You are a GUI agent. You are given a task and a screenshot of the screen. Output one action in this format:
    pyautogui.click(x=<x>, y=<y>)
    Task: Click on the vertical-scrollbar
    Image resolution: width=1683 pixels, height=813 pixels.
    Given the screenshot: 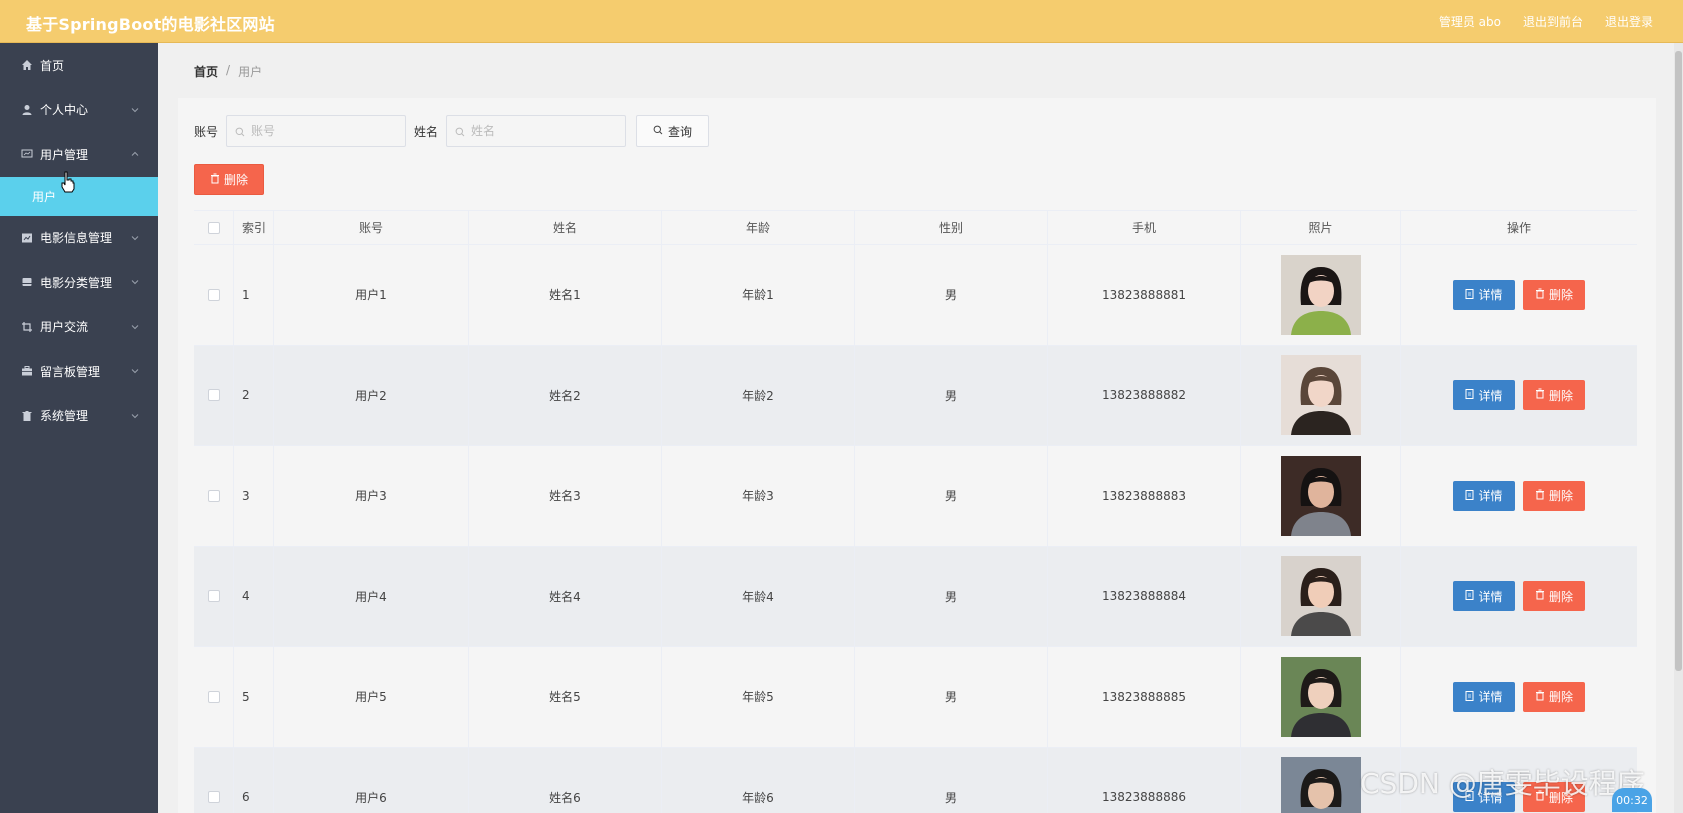 What is the action you would take?
    pyautogui.click(x=1678, y=428)
    